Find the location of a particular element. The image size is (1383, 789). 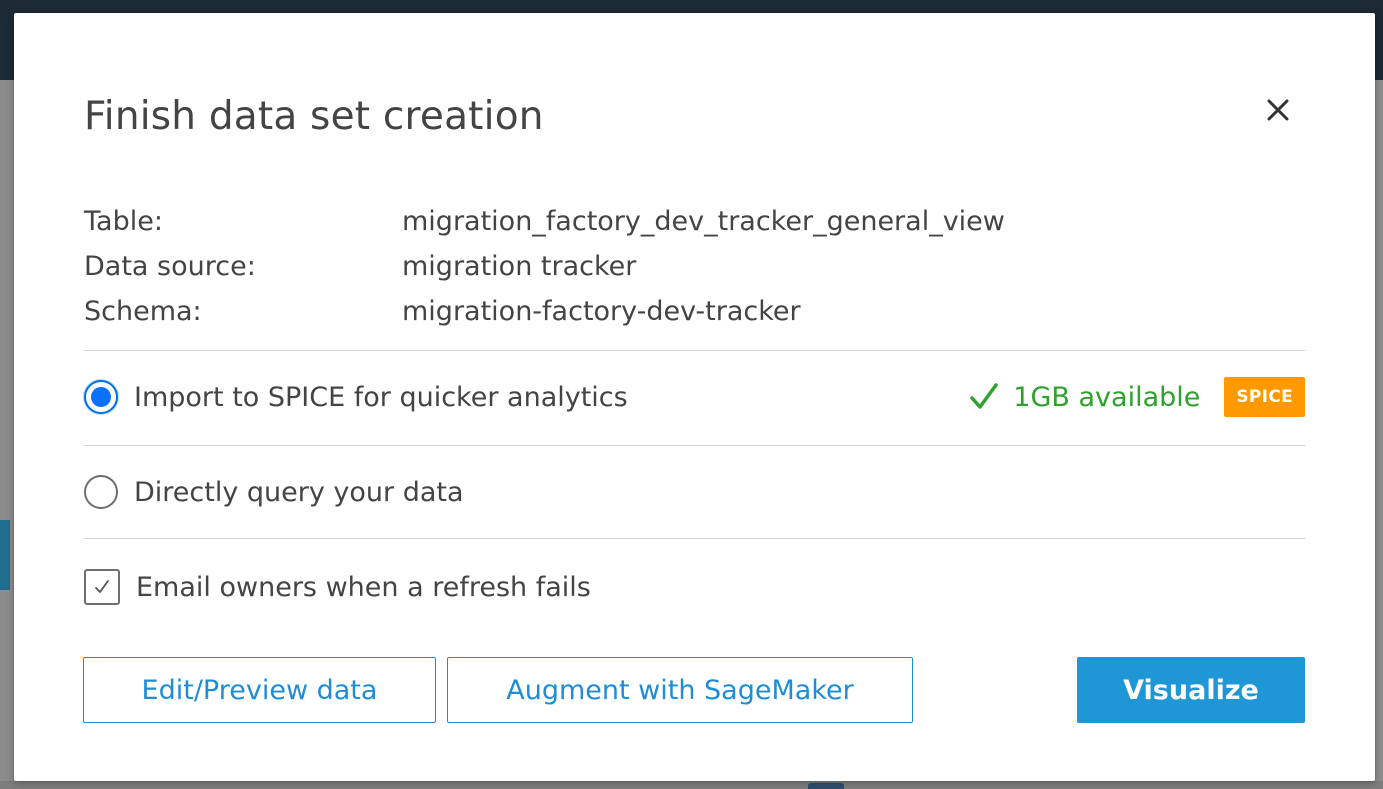

spice-capacity: 1GB available SPICE is located at coordinates (1136, 397).